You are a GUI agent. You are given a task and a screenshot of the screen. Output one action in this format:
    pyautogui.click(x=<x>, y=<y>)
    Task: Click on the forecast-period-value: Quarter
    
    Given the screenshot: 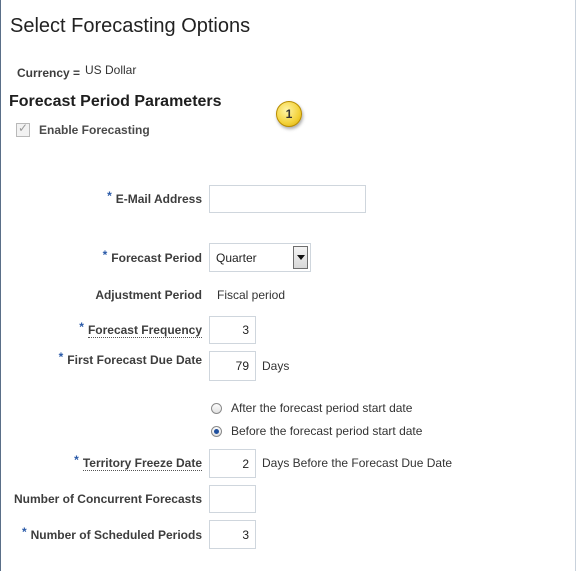 What is the action you would take?
    pyautogui.click(x=236, y=257)
    